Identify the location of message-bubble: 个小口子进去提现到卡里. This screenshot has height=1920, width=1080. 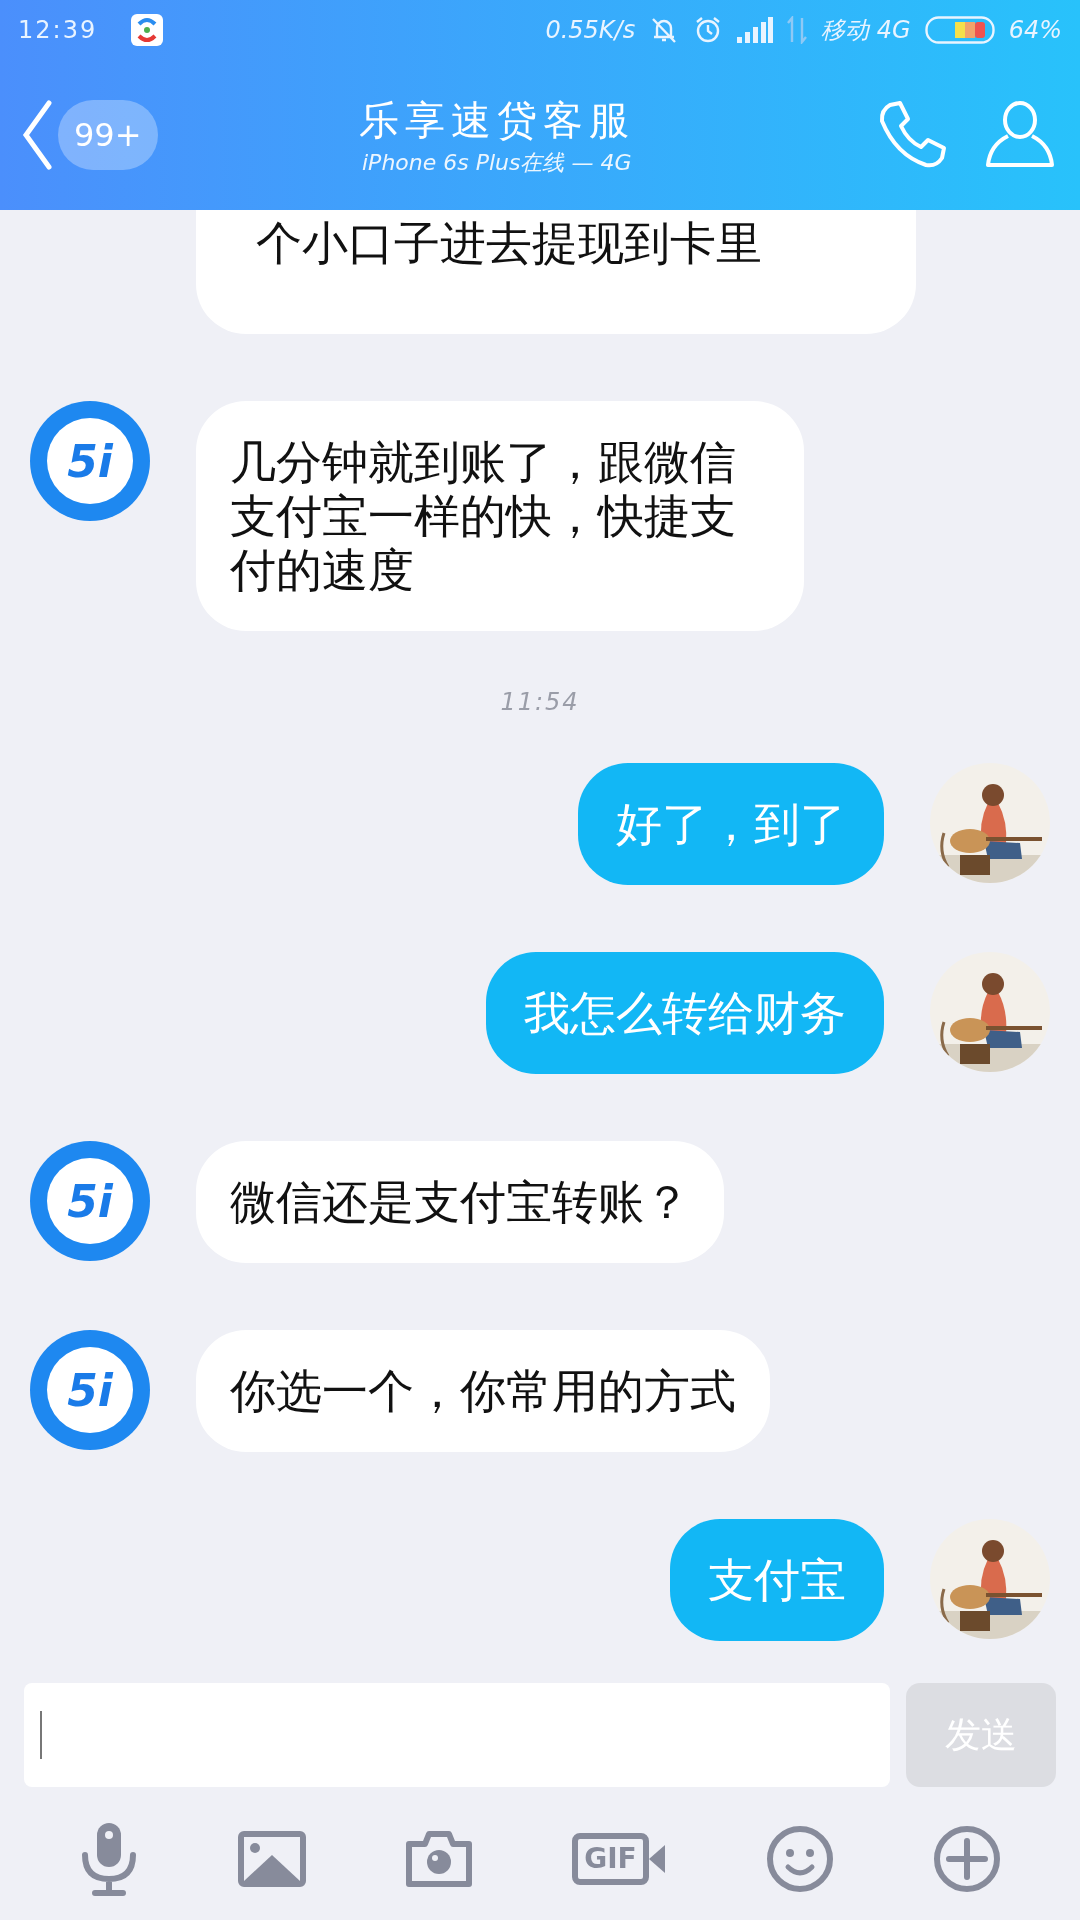
(556, 272).